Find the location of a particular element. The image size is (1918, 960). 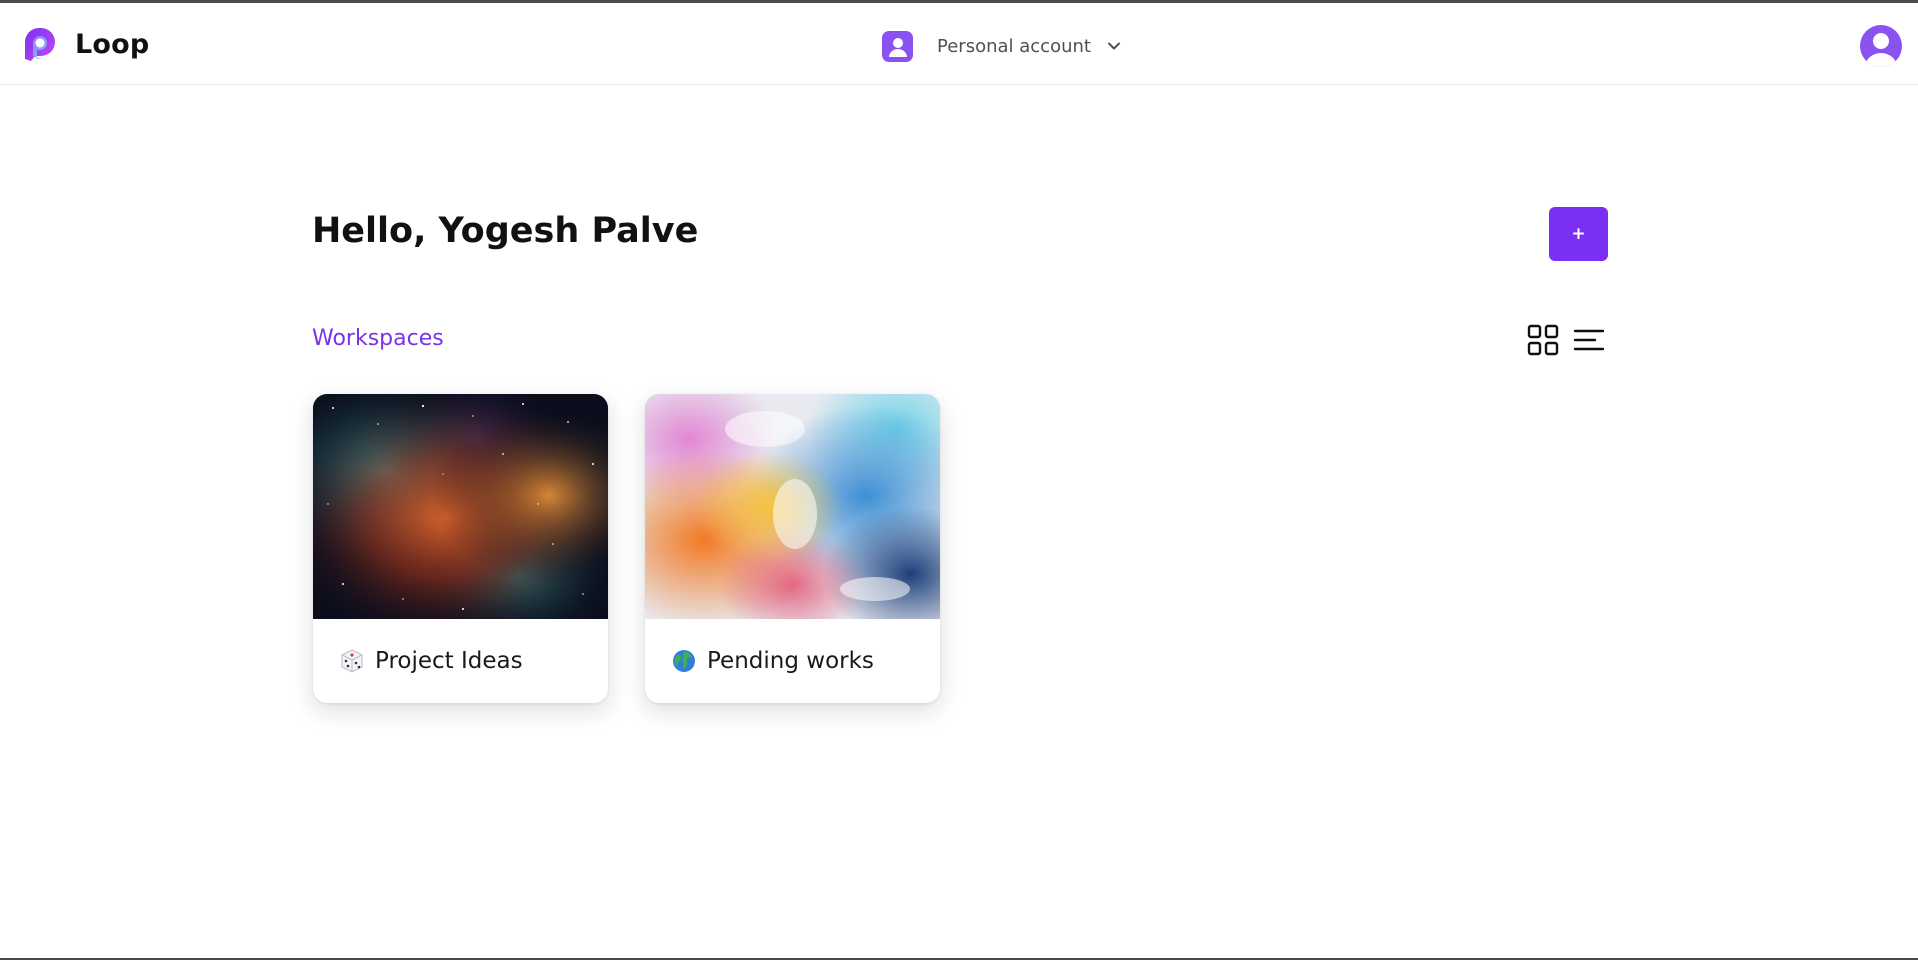

list-view-icon is located at coordinates (1589, 340).